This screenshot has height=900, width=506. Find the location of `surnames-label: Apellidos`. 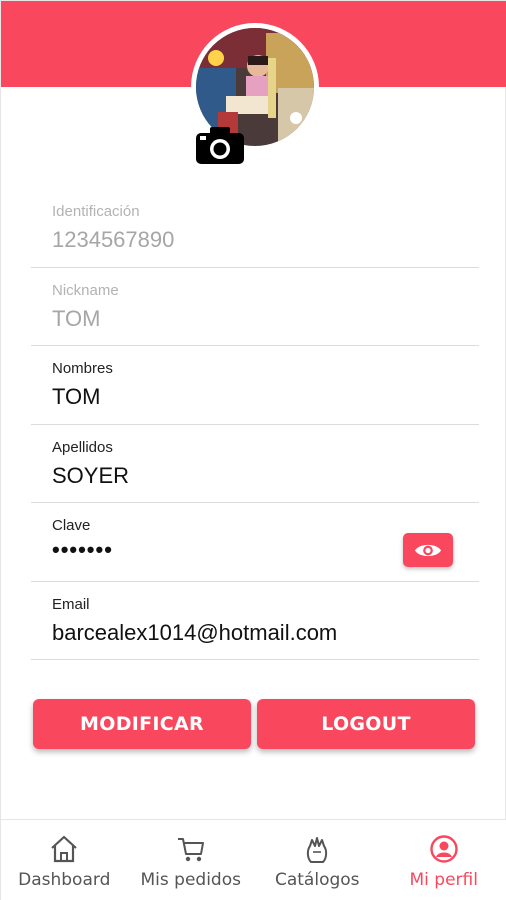

surnames-label: Apellidos is located at coordinates (82, 447).